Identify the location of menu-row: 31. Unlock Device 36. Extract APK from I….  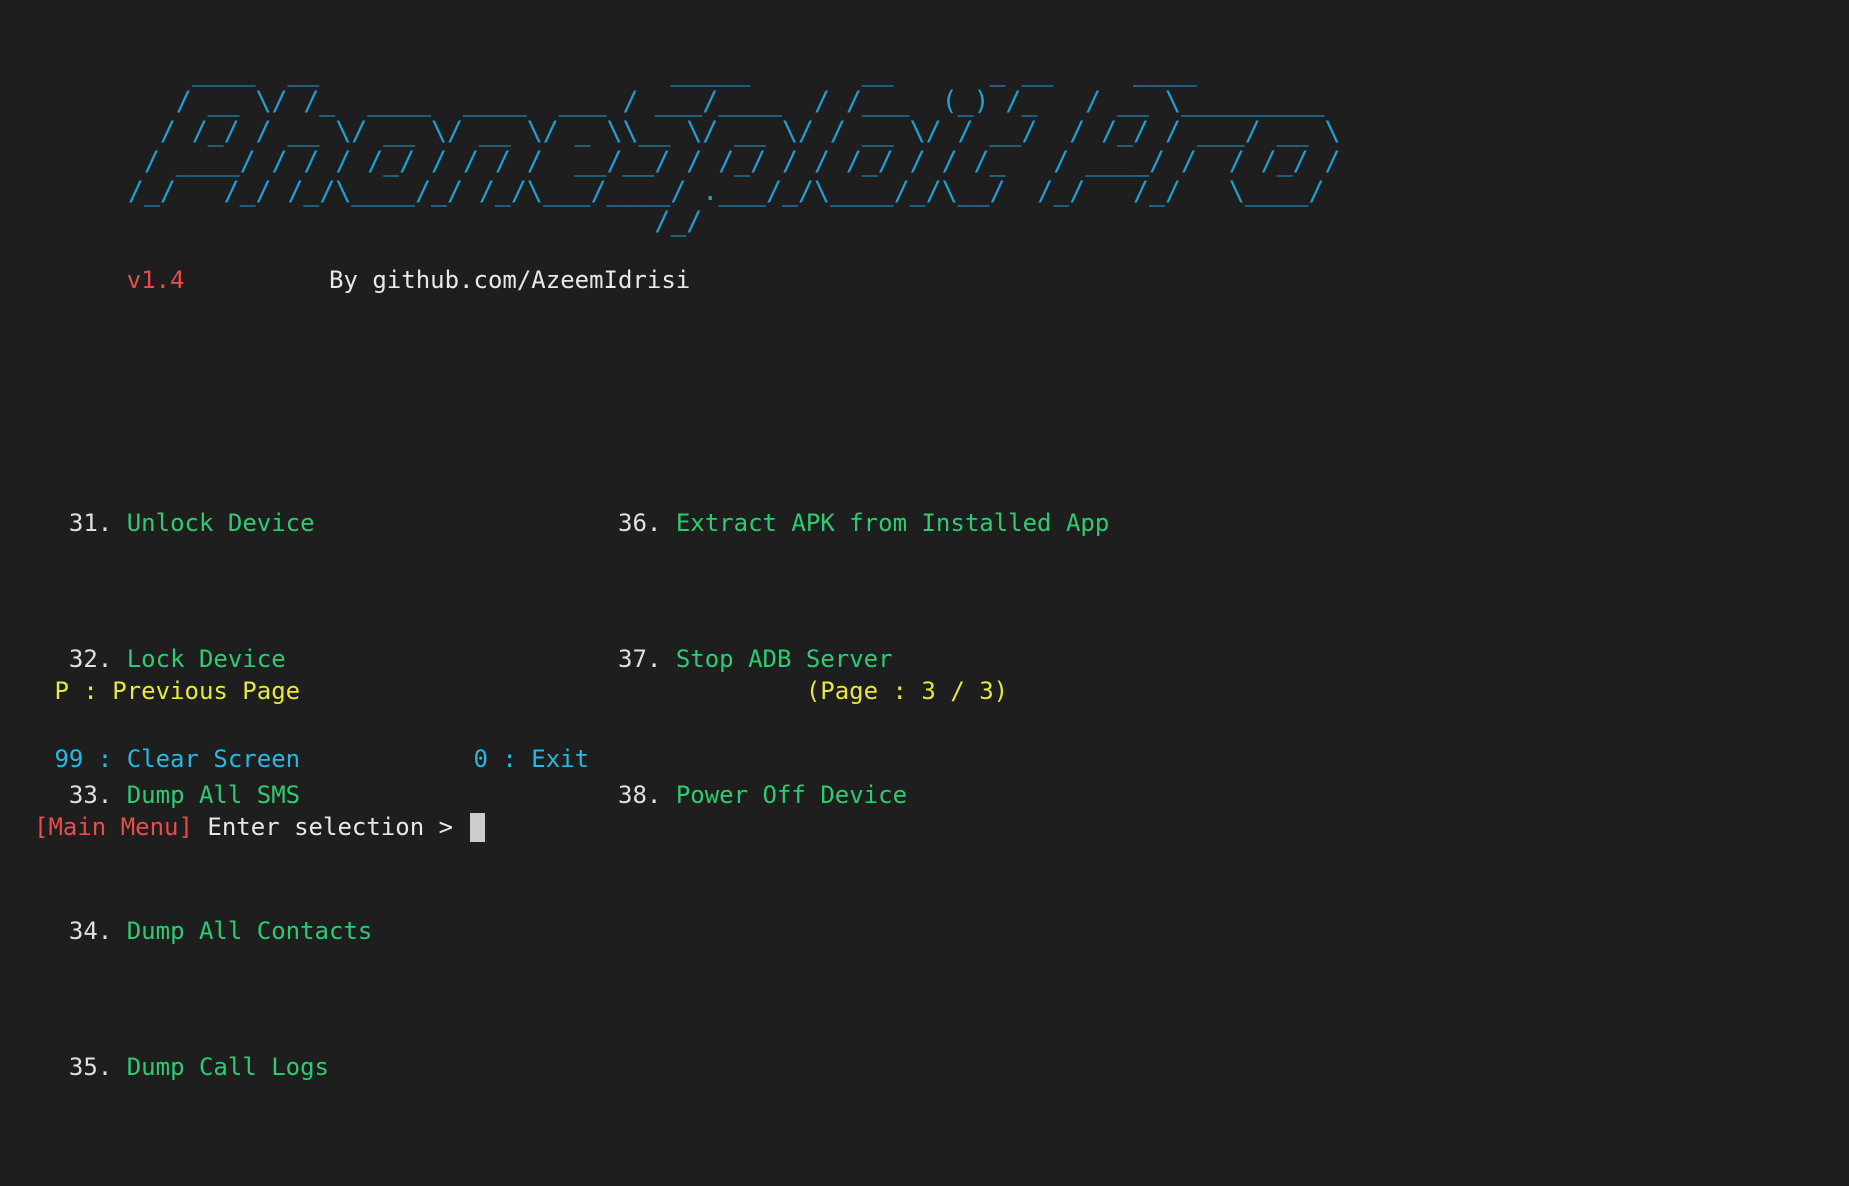
(574, 523).